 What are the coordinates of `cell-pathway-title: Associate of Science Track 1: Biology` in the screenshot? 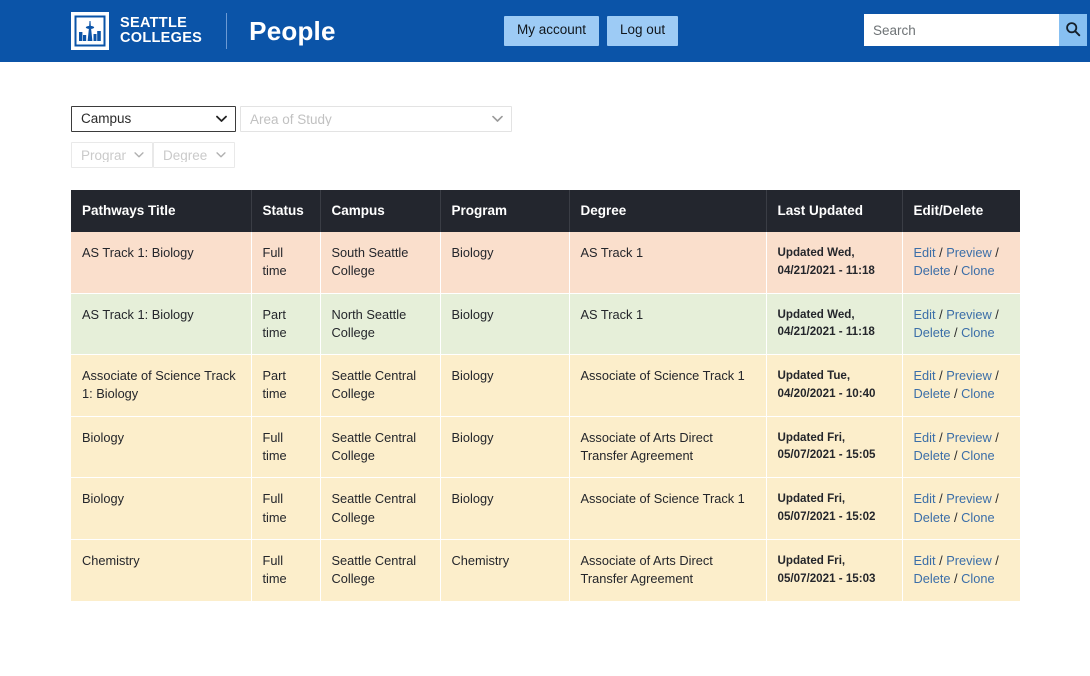 It's located at (161, 385).